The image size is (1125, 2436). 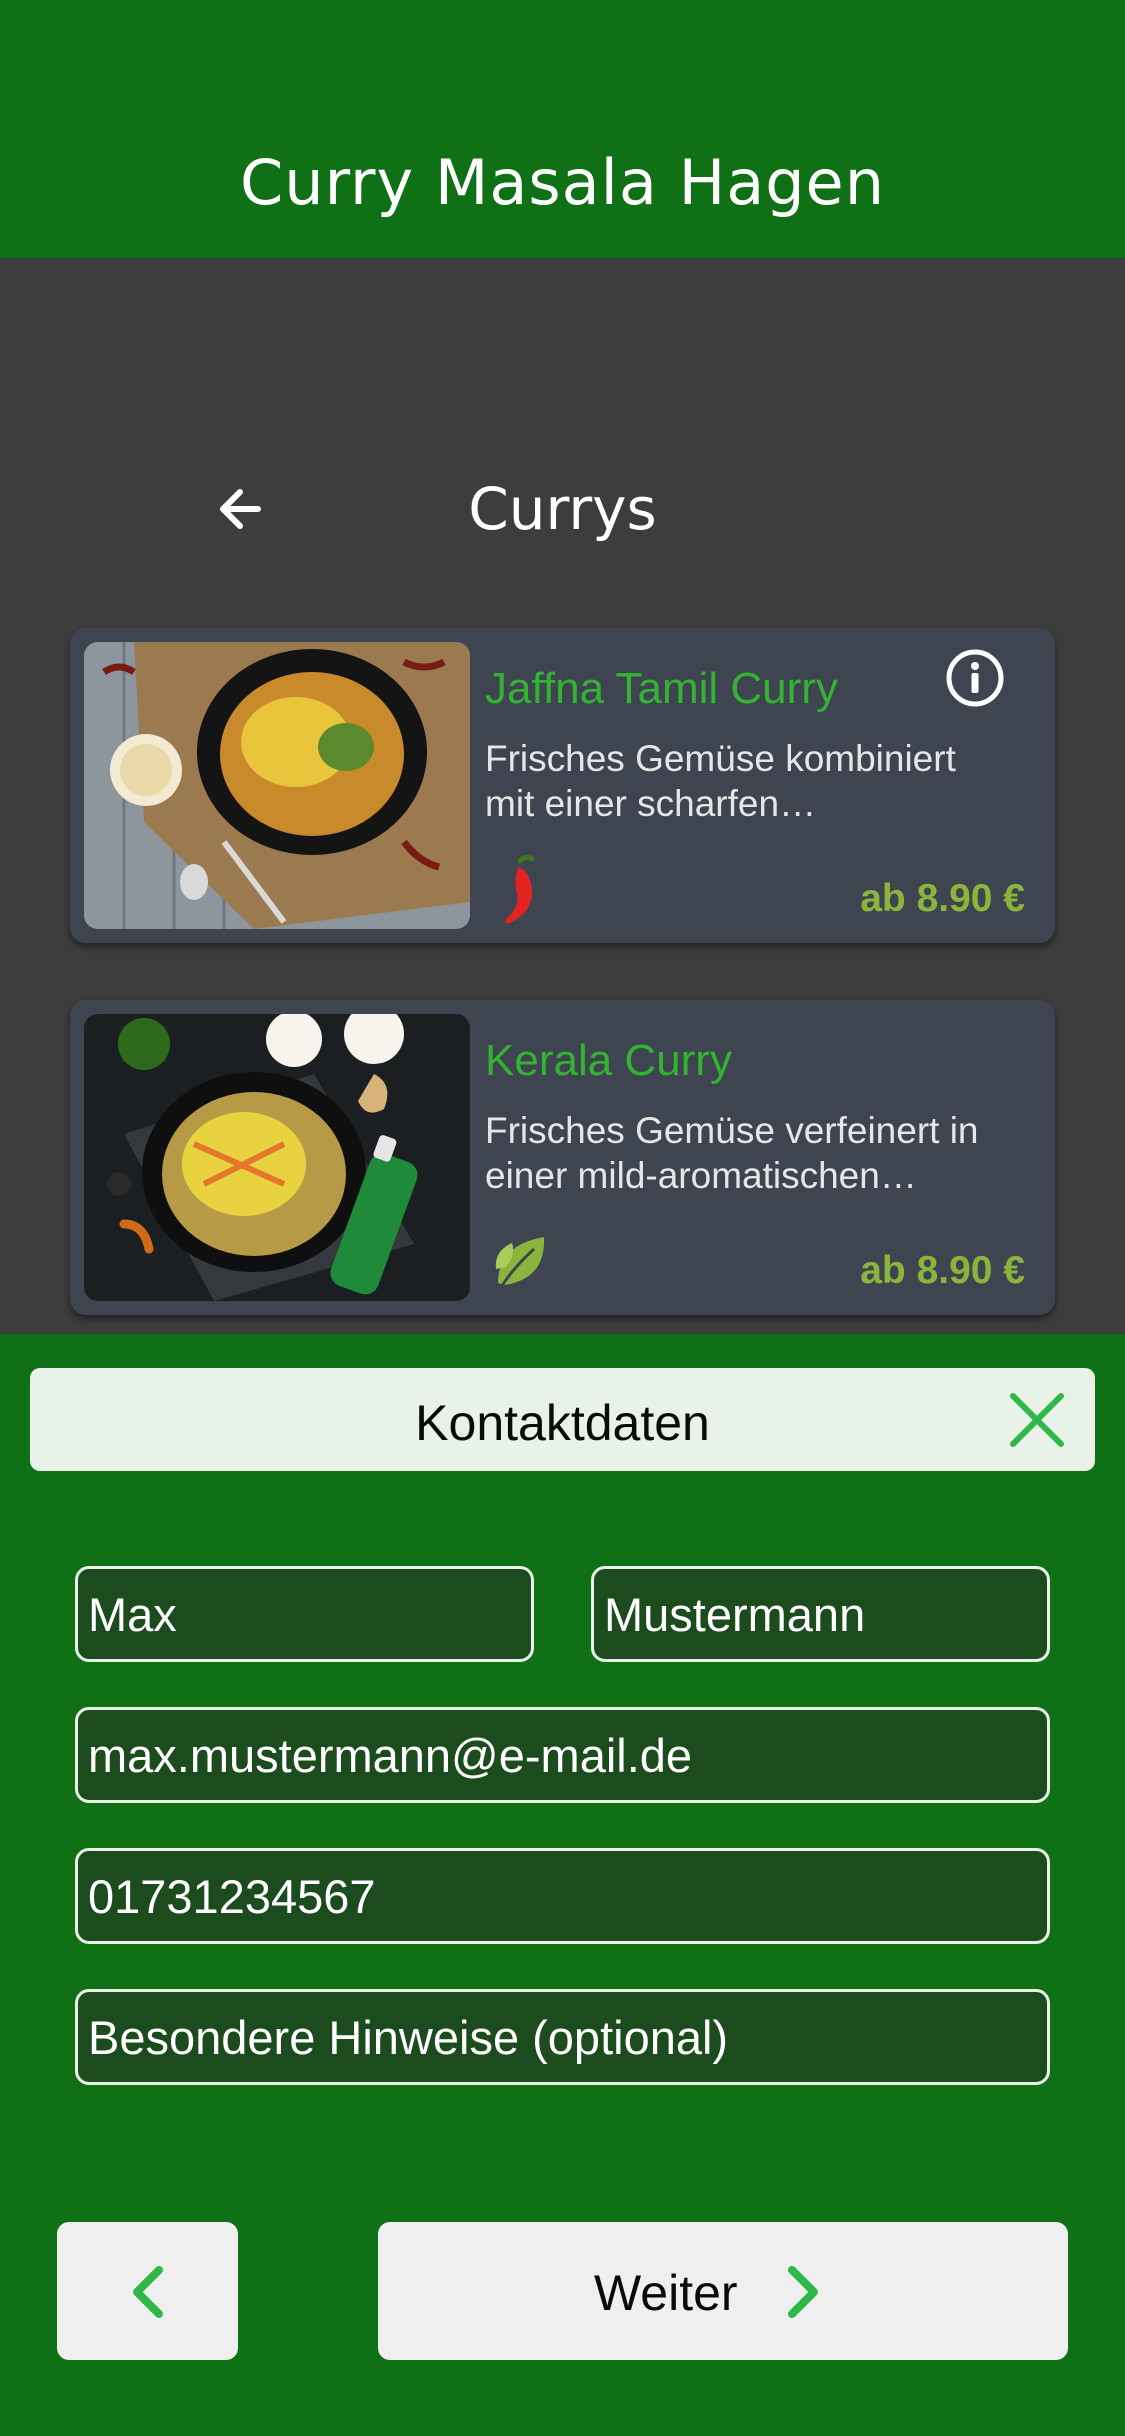 I want to click on next-button: Weiter, so click(x=723, y=2291).